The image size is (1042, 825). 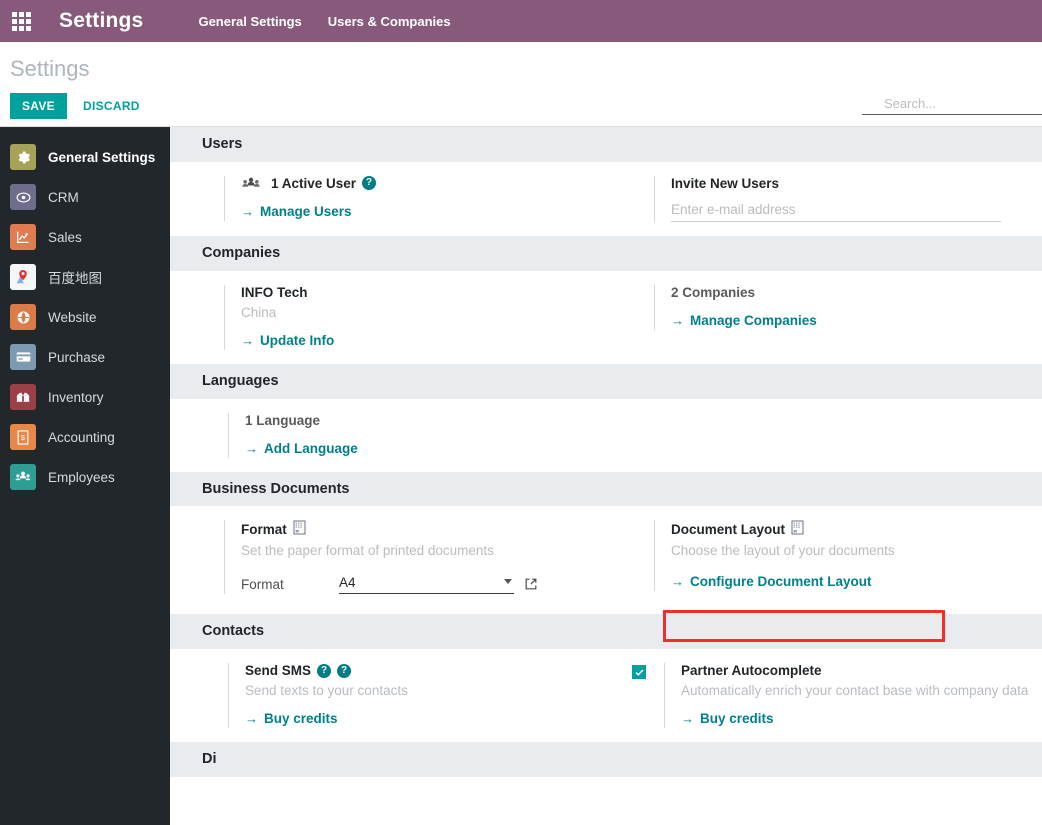 What do you see at coordinates (606, 489) in the screenshot?
I see `section-heading-business-documents: Business Documents` at bounding box center [606, 489].